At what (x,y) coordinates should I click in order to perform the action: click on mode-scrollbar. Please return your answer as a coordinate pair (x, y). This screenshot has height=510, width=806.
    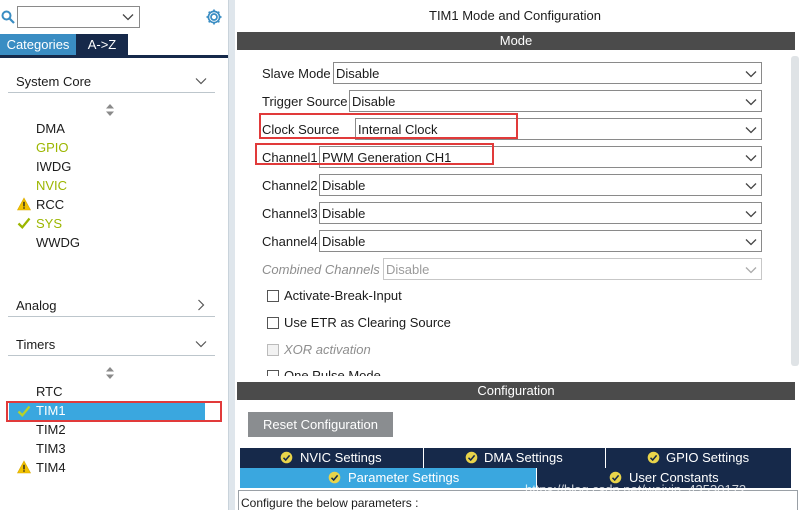
    Looking at the image, I should click on (795, 214).